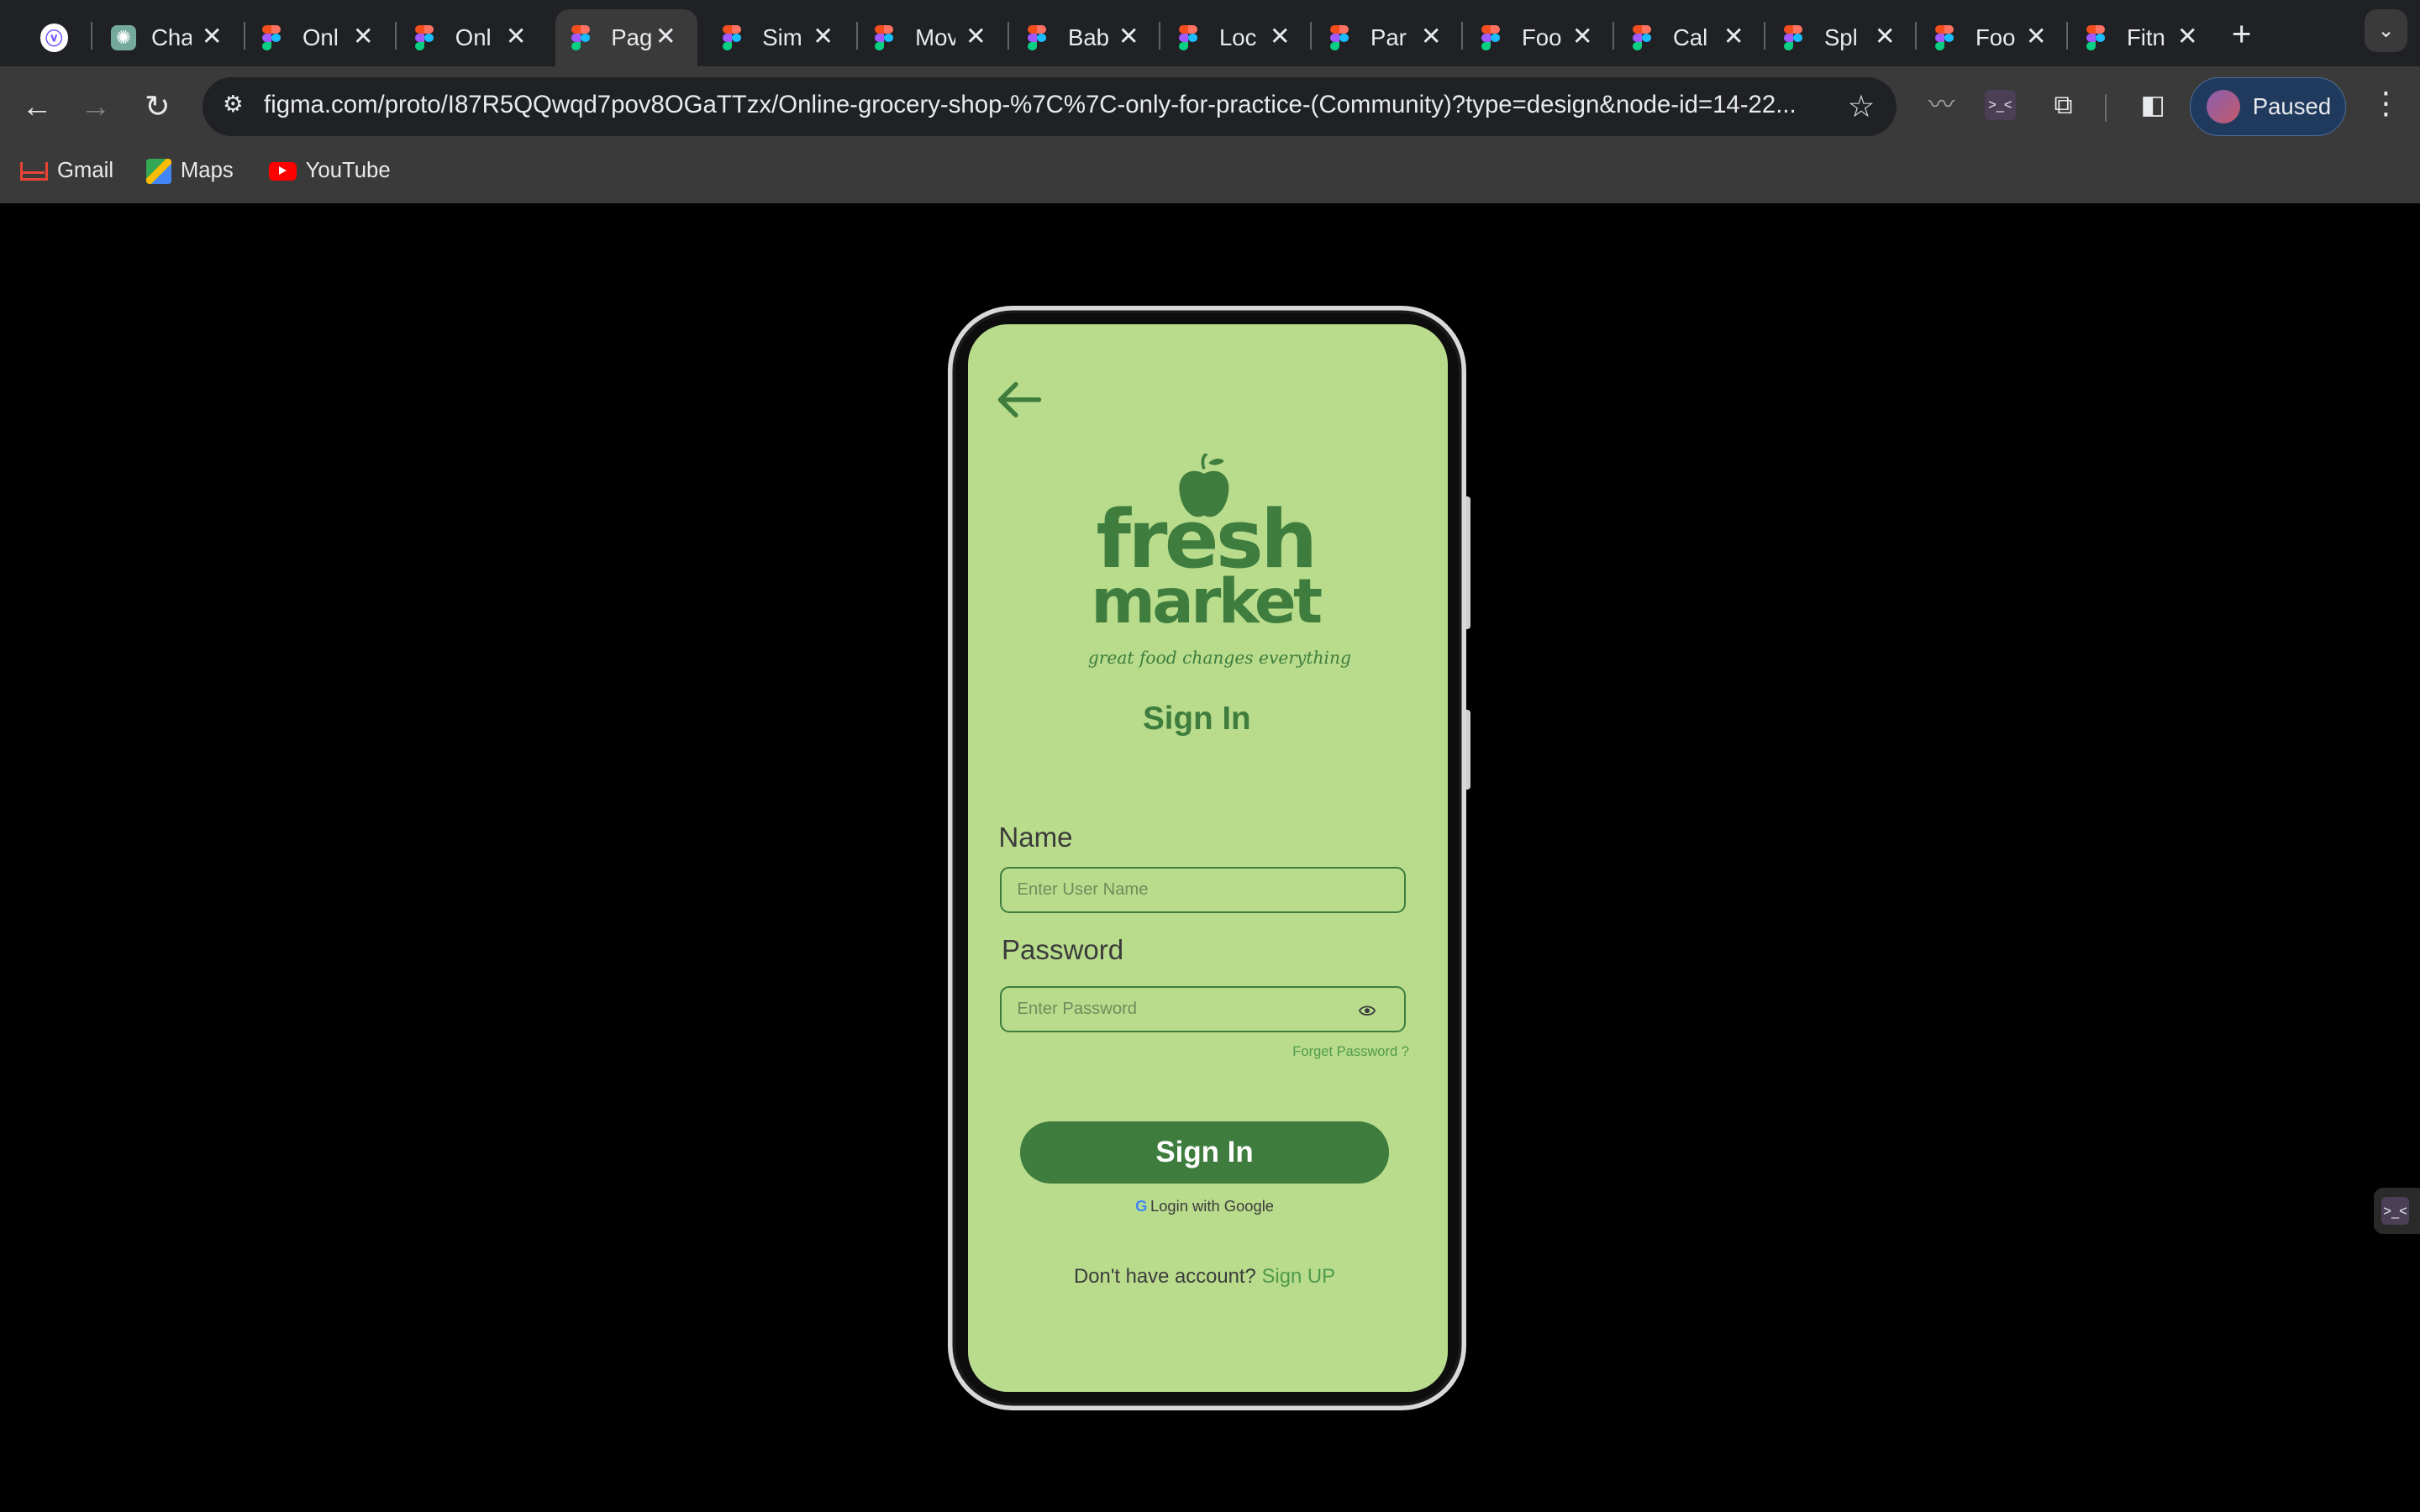 The width and height of the screenshot is (2420, 1512). Describe the element at coordinates (1205, 1152) in the screenshot. I see `sign-in-button: Sign In` at that location.